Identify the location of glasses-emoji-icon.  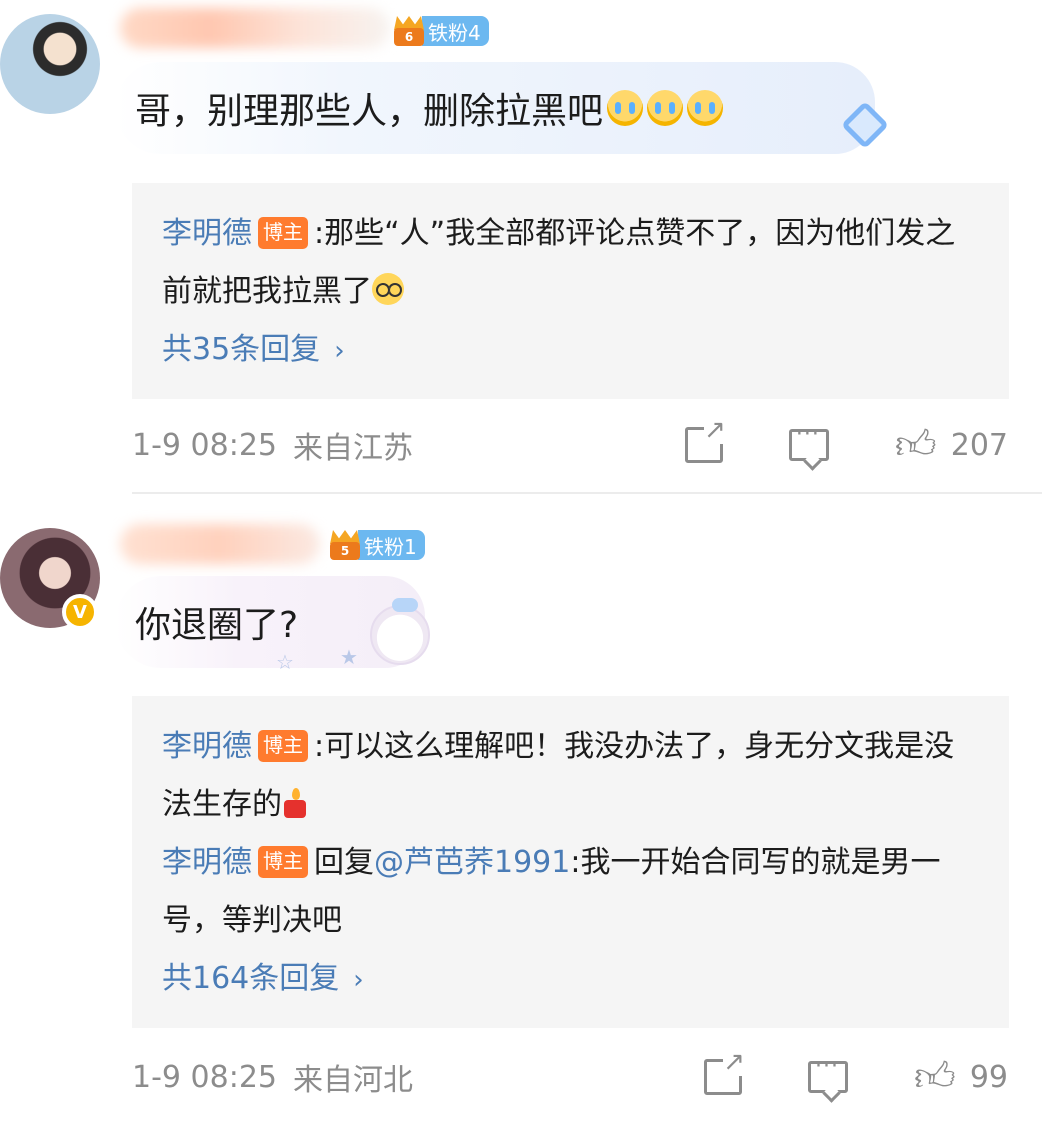
(388, 289).